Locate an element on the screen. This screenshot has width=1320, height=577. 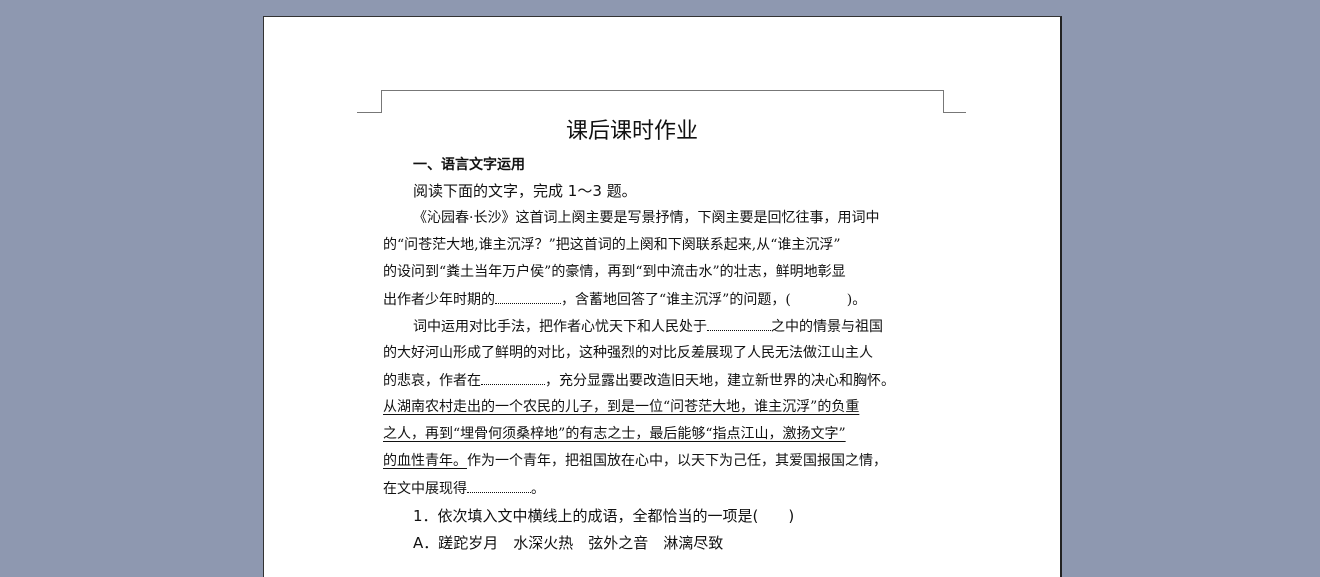
paragraph1-line4-start: 出作者少年时期的 is located at coordinates (439, 300).